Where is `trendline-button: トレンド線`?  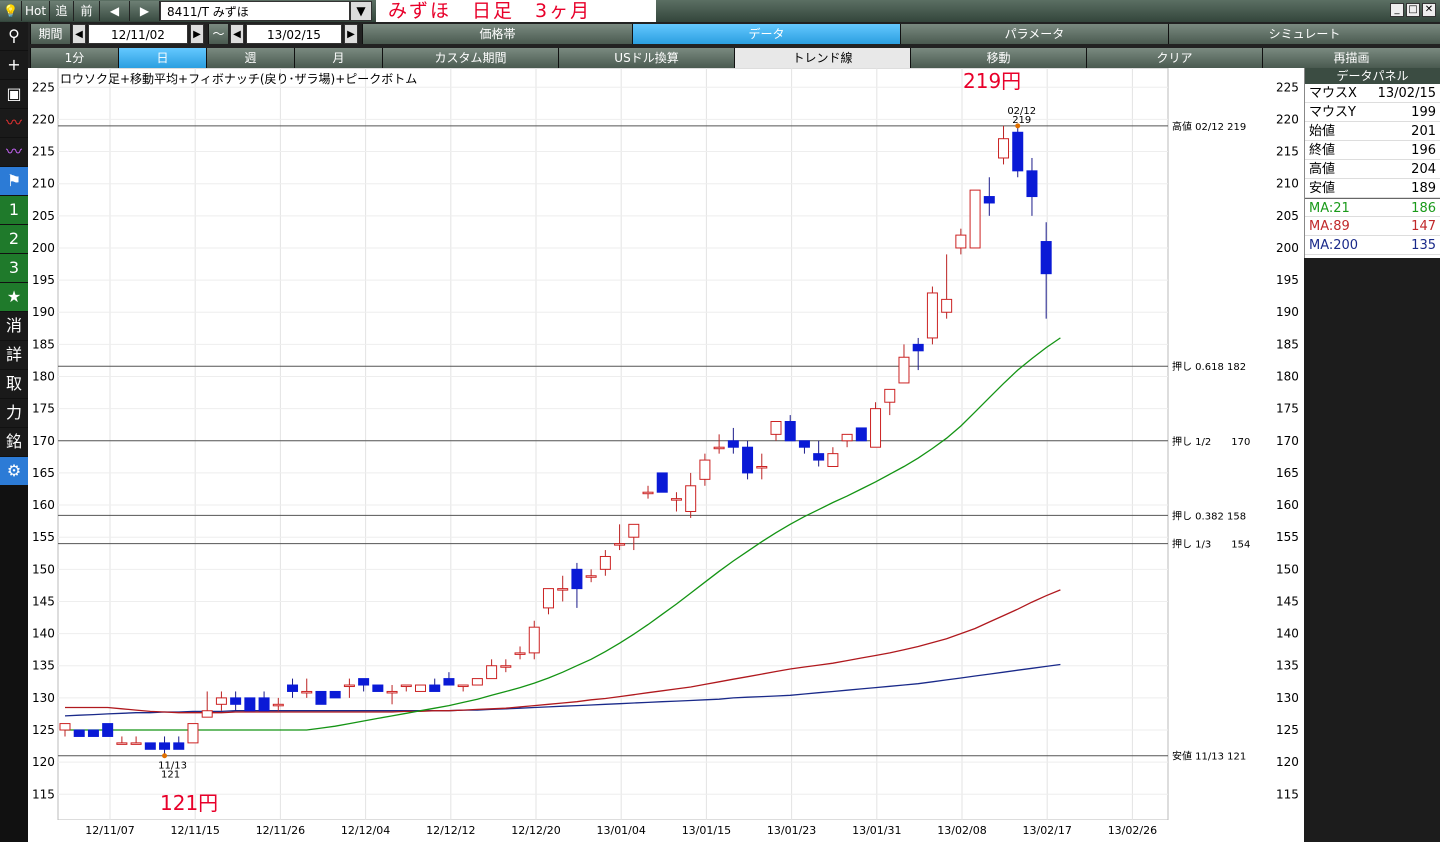 trendline-button: トレンド線 is located at coordinates (822, 58).